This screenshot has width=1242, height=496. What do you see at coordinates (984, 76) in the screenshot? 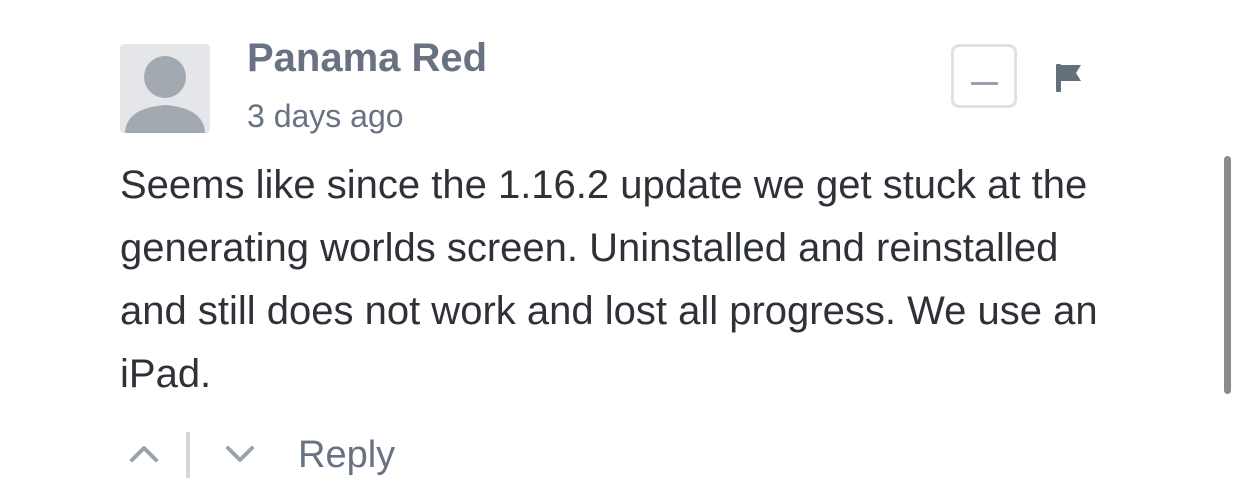
I see `collapse-button` at bounding box center [984, 76].